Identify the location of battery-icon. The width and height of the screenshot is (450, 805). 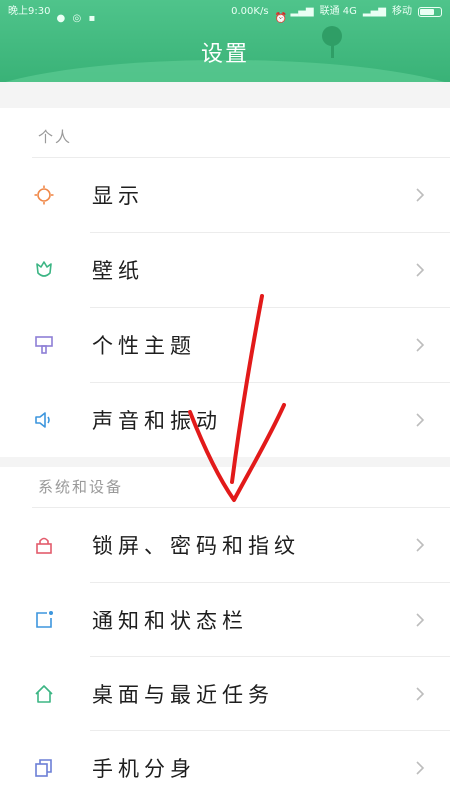
(430, 12).